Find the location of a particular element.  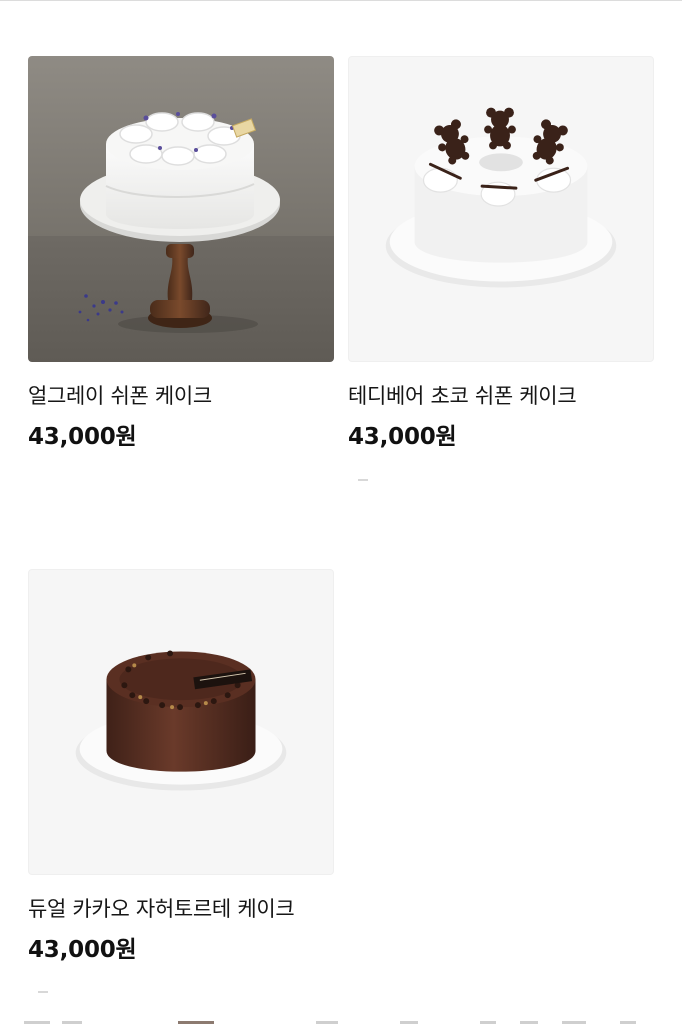

product-name: 얼그레이 쉬폰 케이크 is located at coordinates (181, 396).